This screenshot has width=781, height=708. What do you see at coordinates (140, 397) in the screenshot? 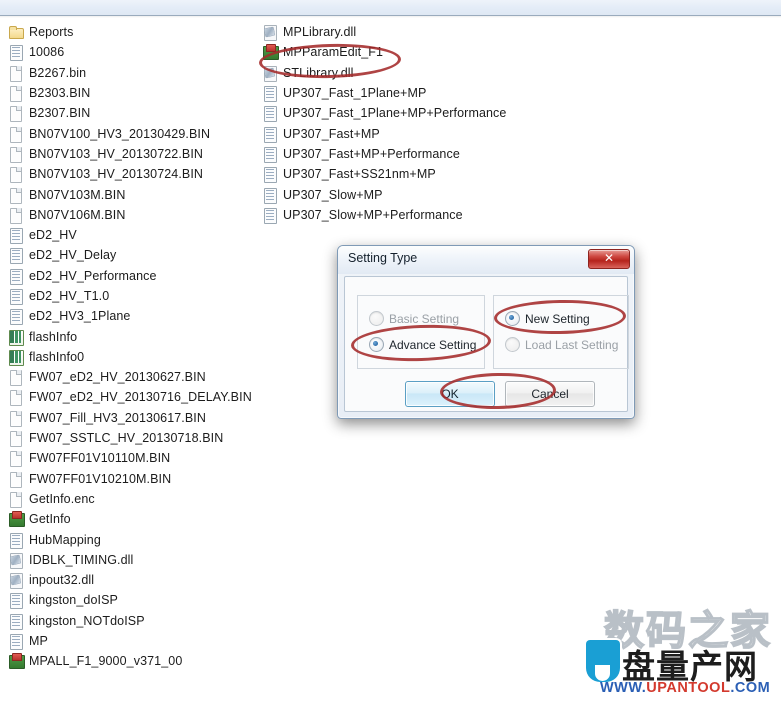
I see `file-name-label: FW07_eD2_HV_20130716_DELAY.BIN` at bounding box center [140, 397].